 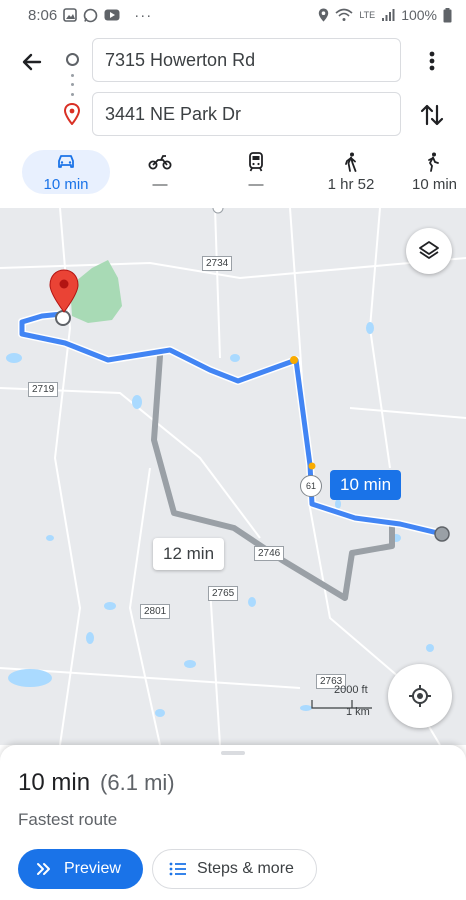 I want to click on car-icon, so click(x=66, y=162).